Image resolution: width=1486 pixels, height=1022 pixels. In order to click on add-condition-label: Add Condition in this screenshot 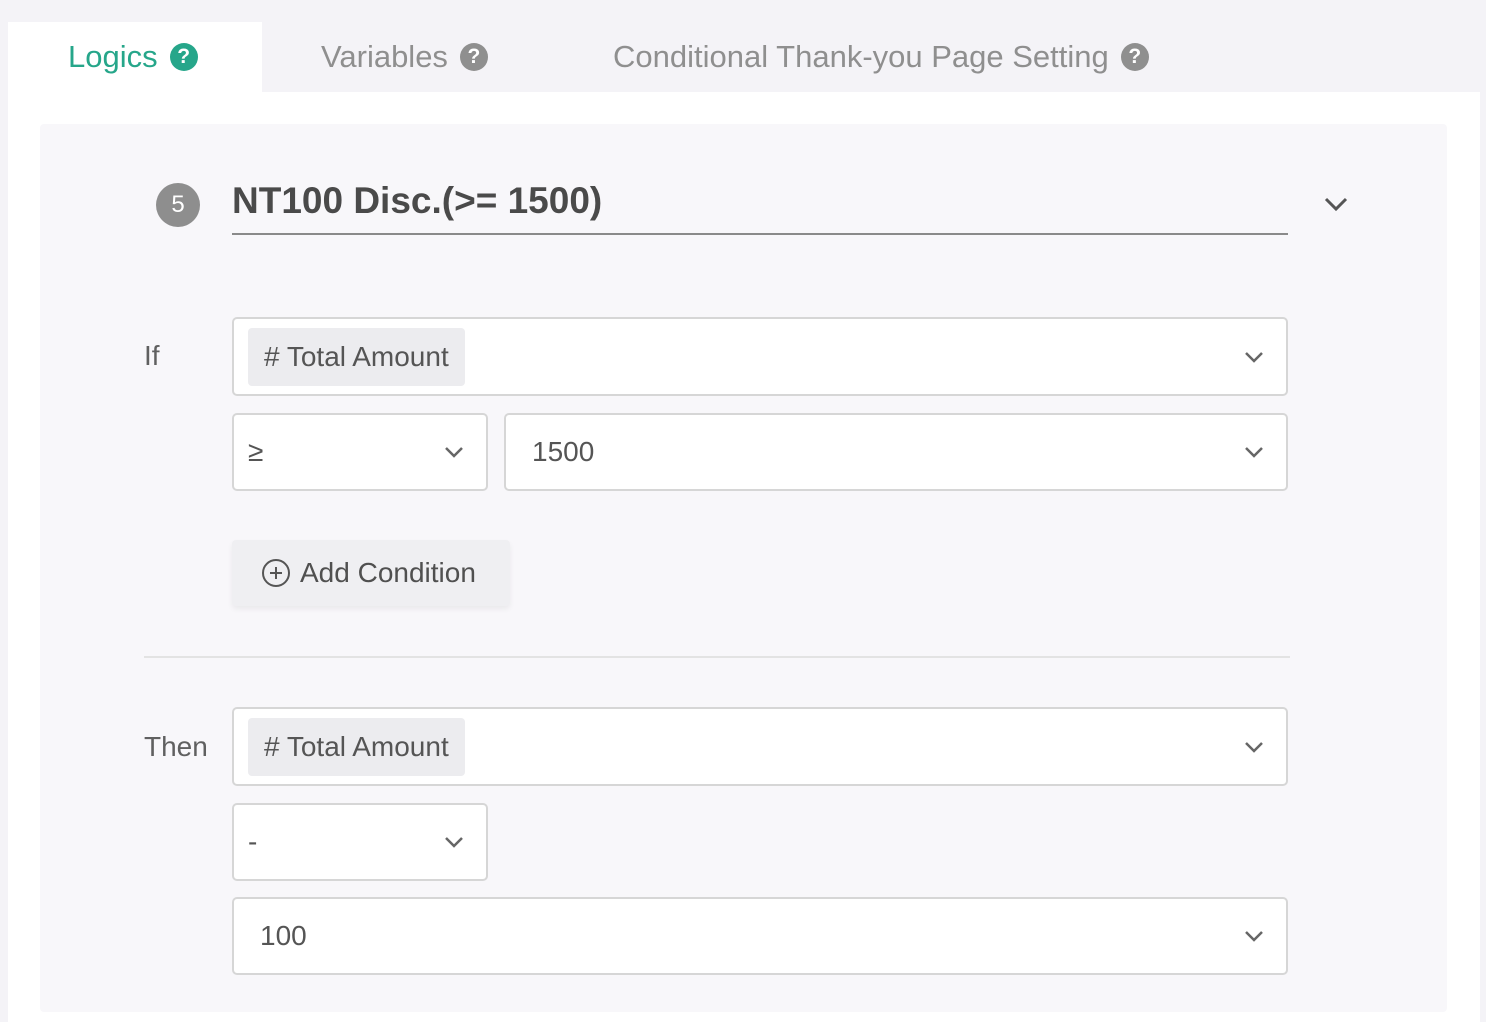, I will do `click(388, 572)`.